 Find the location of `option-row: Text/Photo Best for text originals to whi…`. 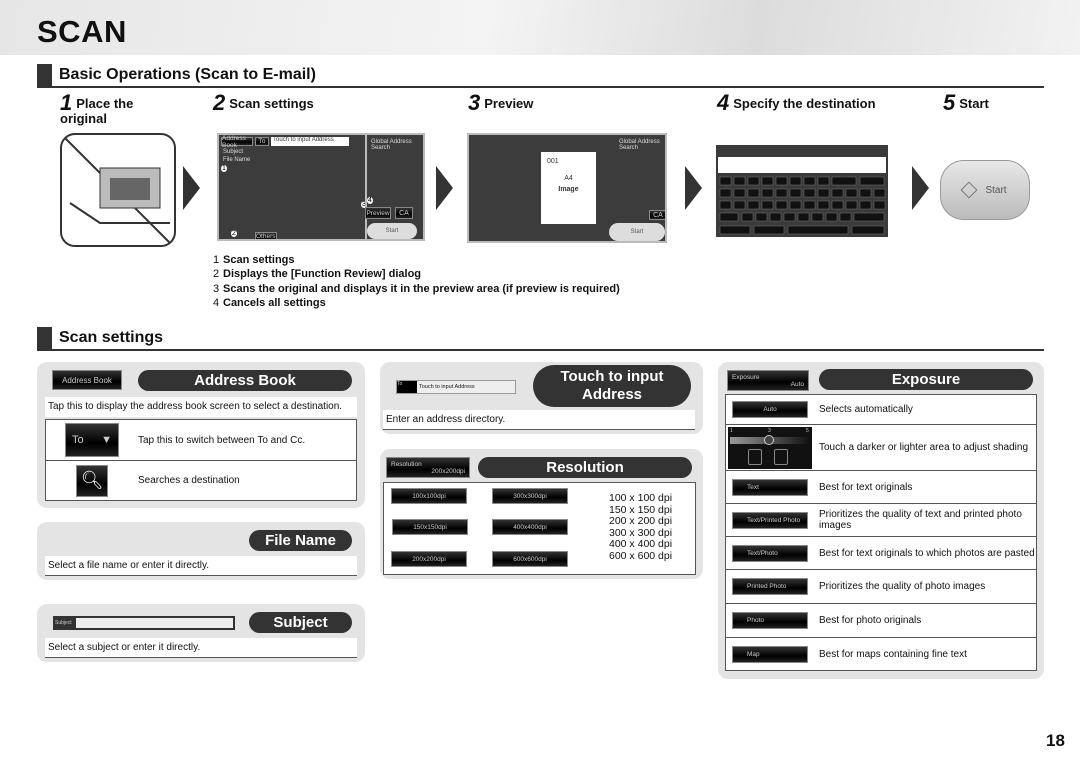

option-row: Text/Photo Best for text originals to whi… is located at coordinates (881, 553).